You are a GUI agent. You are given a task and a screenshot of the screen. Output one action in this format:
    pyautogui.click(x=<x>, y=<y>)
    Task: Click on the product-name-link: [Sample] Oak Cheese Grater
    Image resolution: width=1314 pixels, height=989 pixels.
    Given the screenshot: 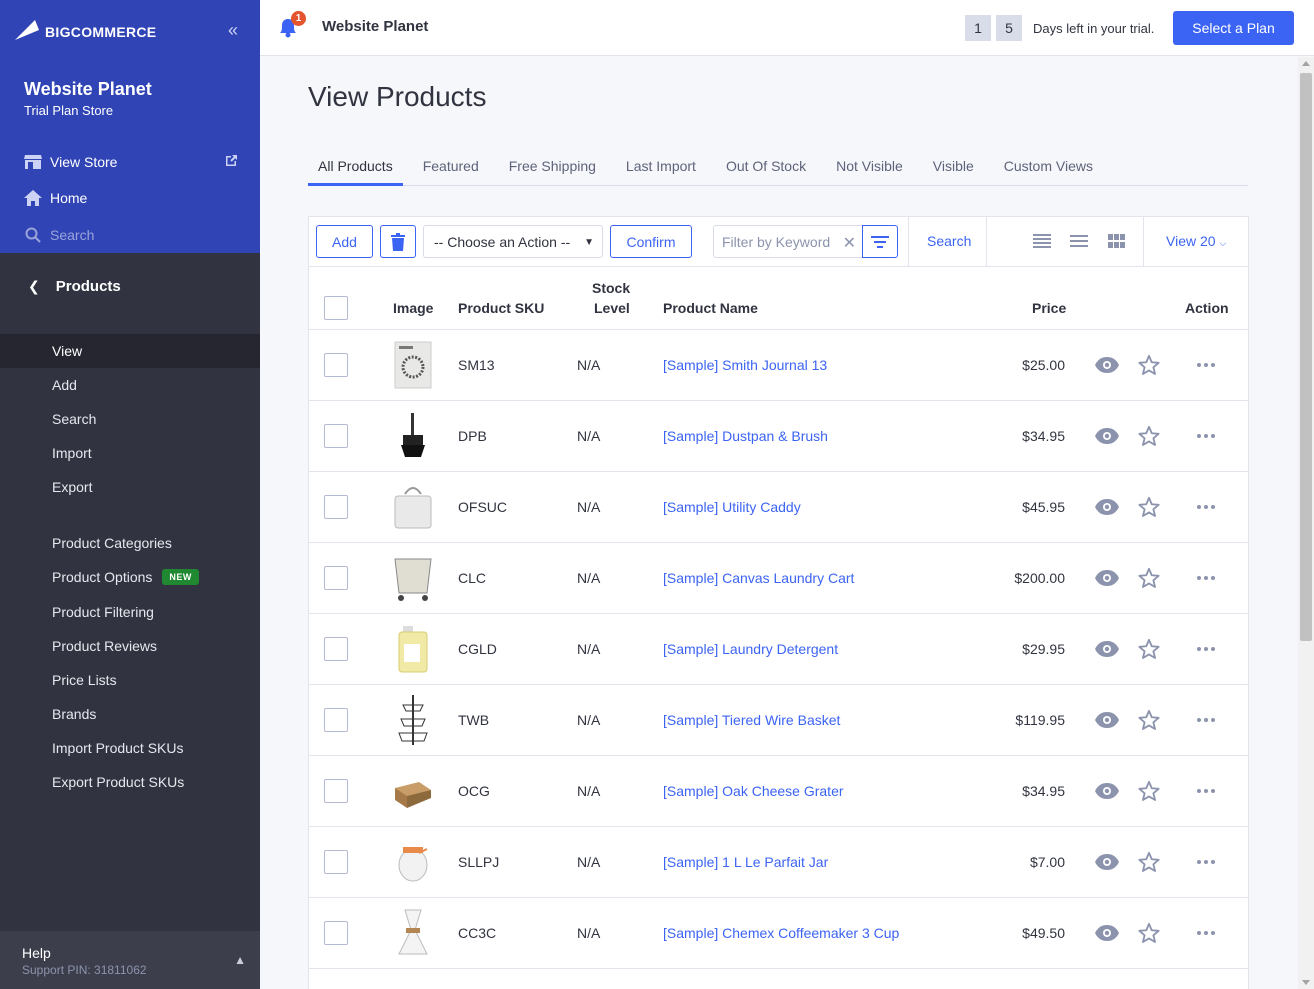 What is the action you would take?
    pyautogui.click(x=753, y=791)
    